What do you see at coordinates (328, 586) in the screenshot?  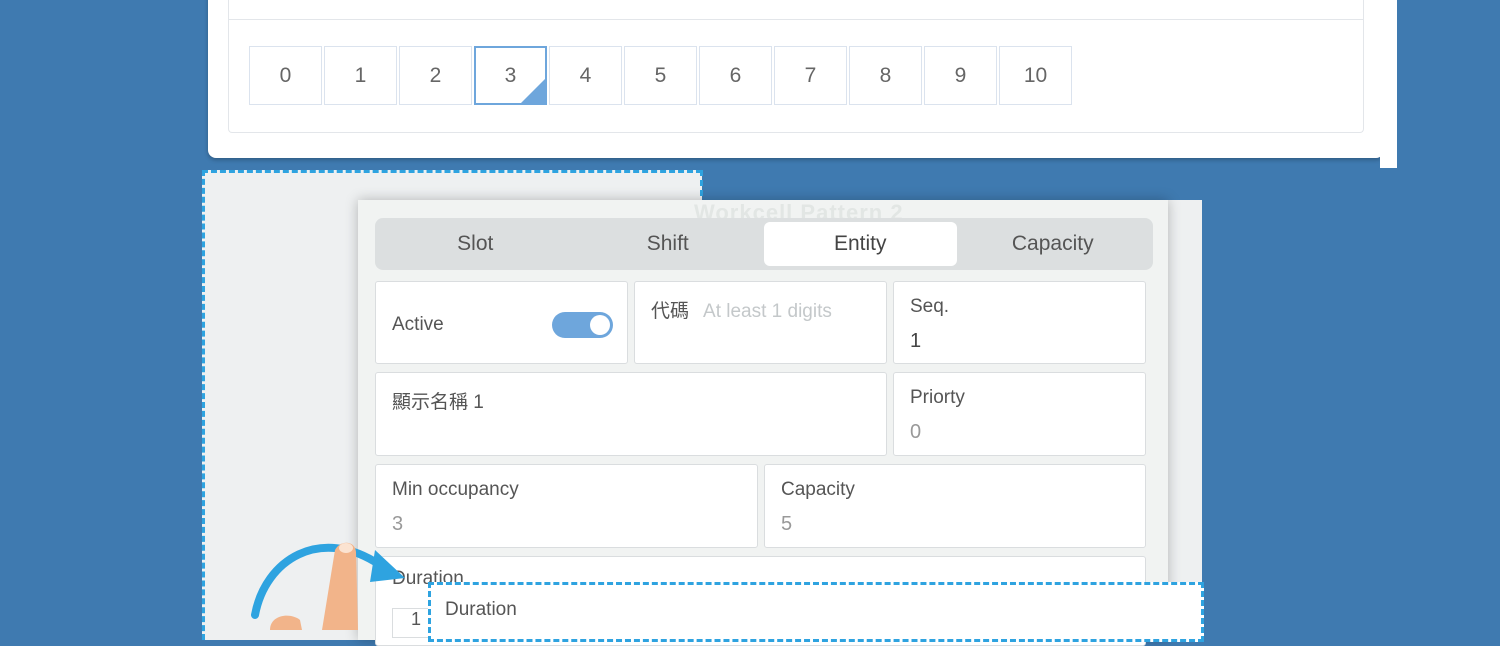 I see `tap-finger-icon` at bounding box center [328, 586].